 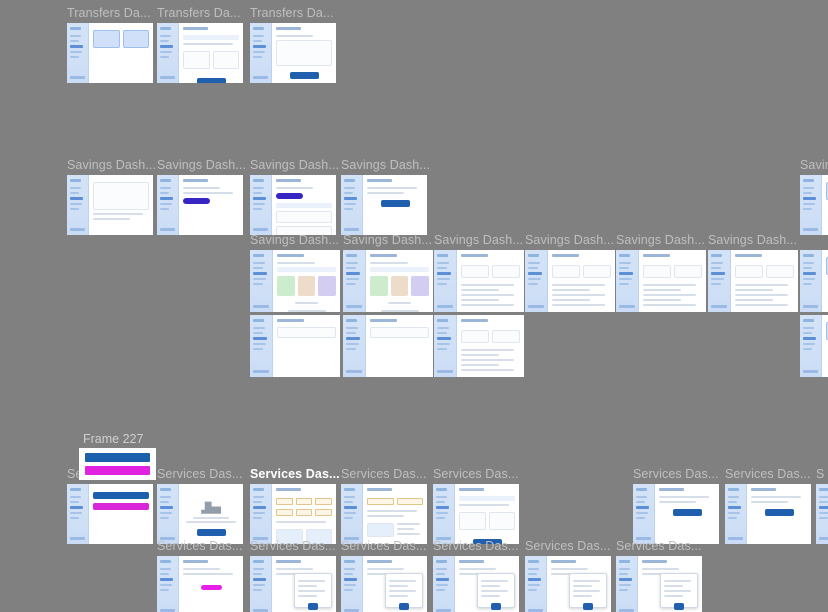 I want to click on mini-logo, so click(x=349, y=489).